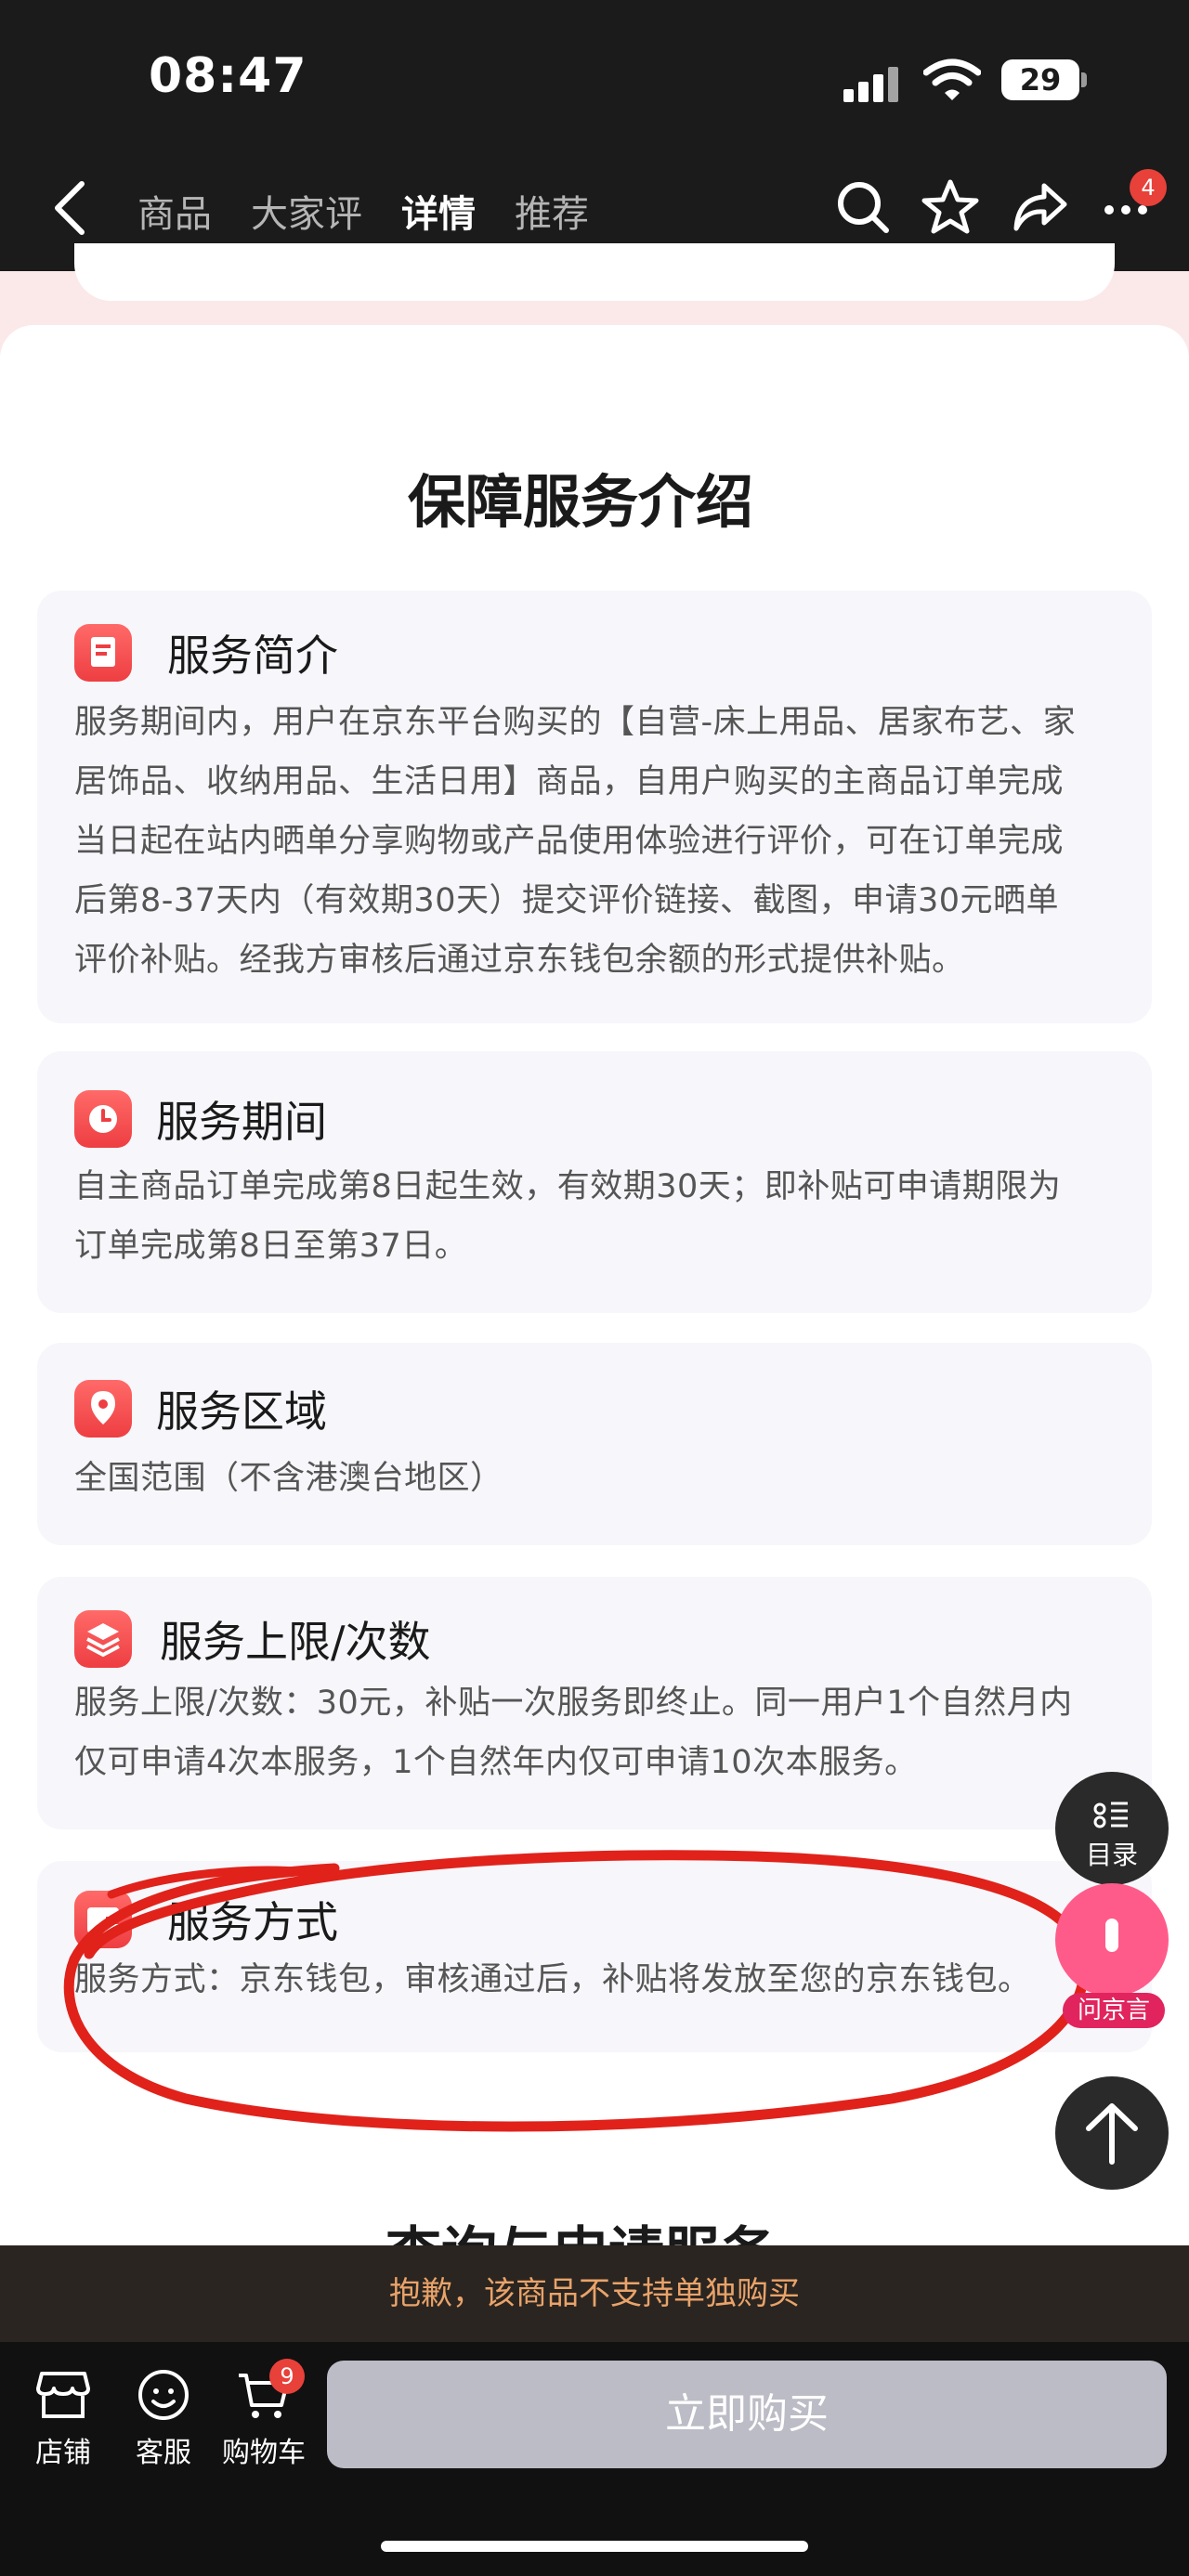 This screenshot has height=2576, width=1189. Describe the element at coordinates (594, 1957) in the screenshot. I see `service-card-method: 服务方式 服务方式：京东钱包，审核通过后，补贴将发放至您的京东钱包。` at that location.